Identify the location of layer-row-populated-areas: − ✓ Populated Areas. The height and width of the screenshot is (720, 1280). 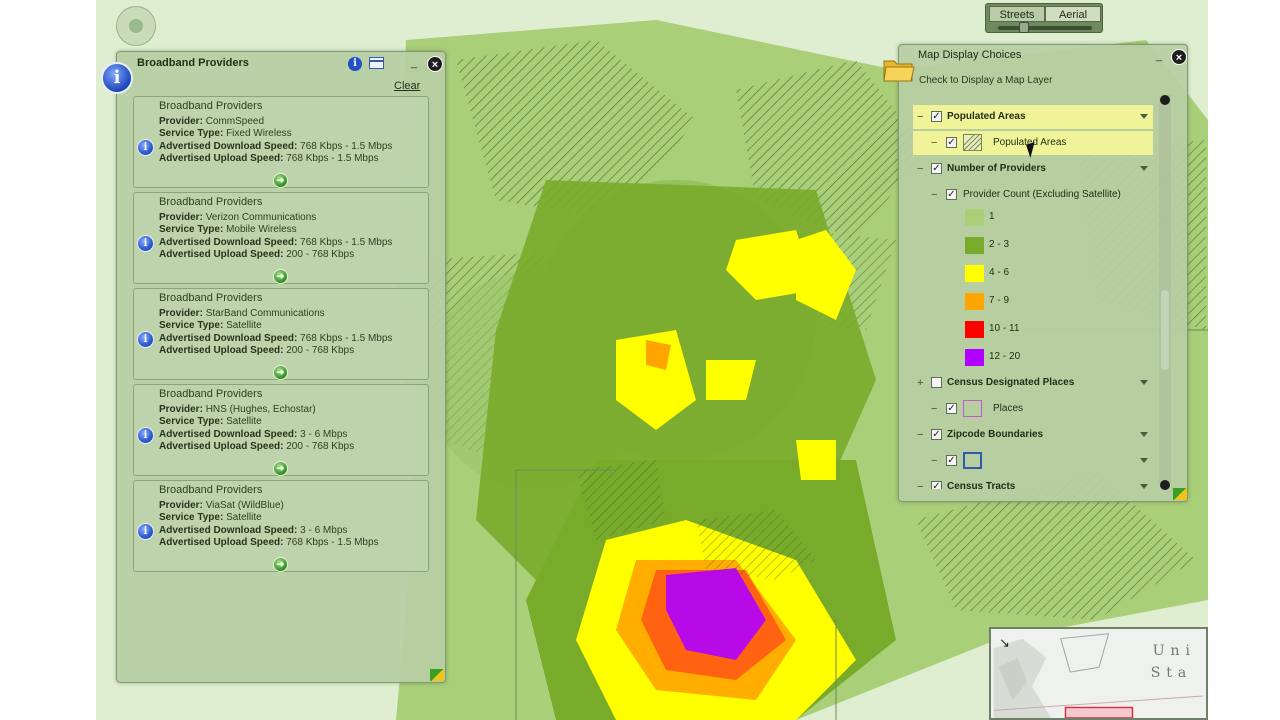
(1033, 117).